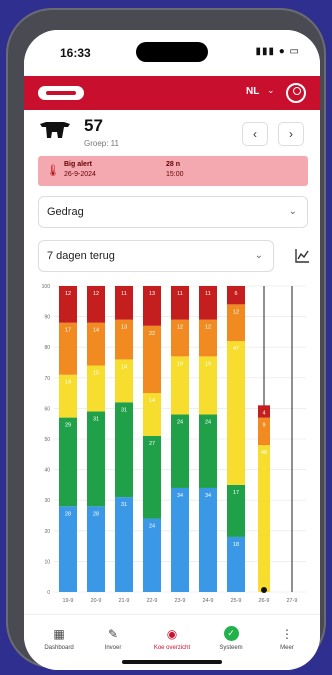 This screenshot has width=332, height=675. What do you see at coordinates (179, 601) in the screenshot?
I see `x-tick-label: 23-9` at bounding box center [179, 601].